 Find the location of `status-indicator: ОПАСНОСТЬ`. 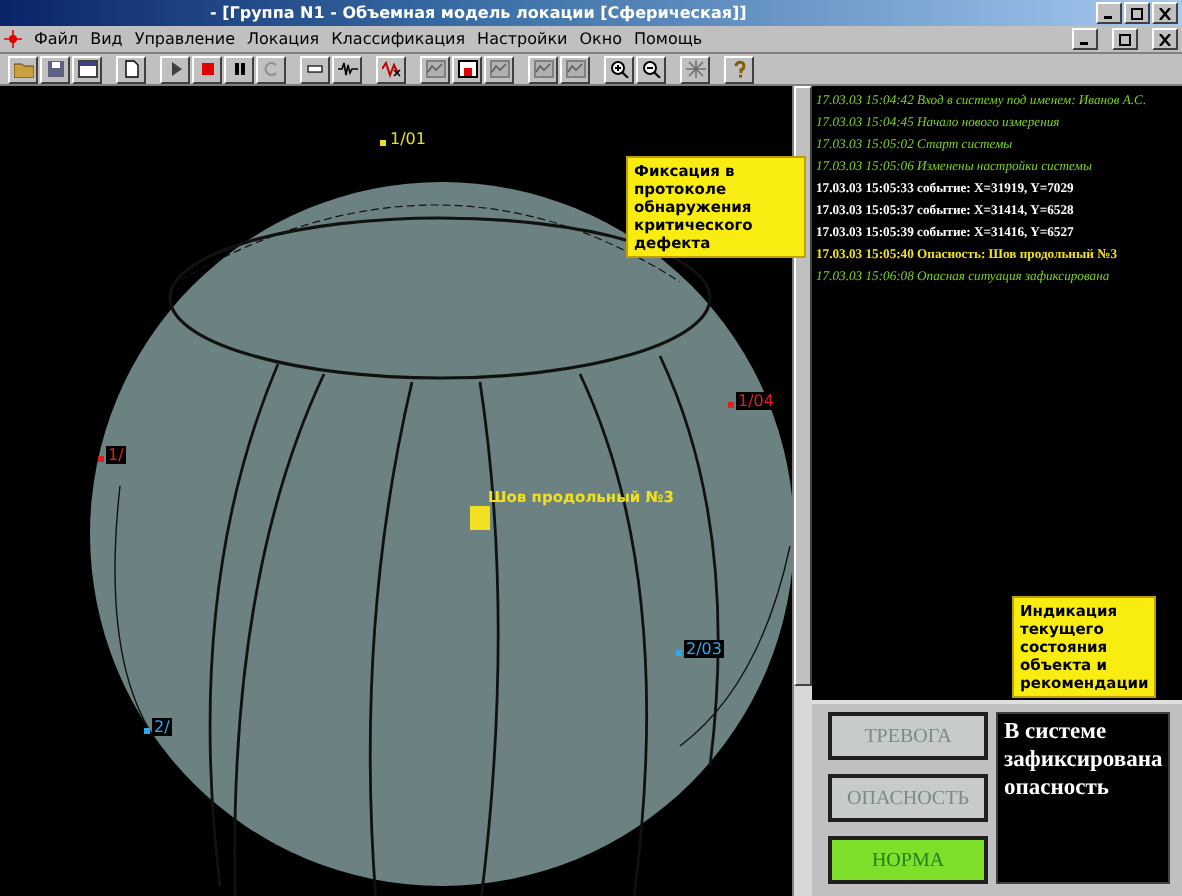

status-indicator: ОПАСНОСТЬ is located at coordinates (908, 798).